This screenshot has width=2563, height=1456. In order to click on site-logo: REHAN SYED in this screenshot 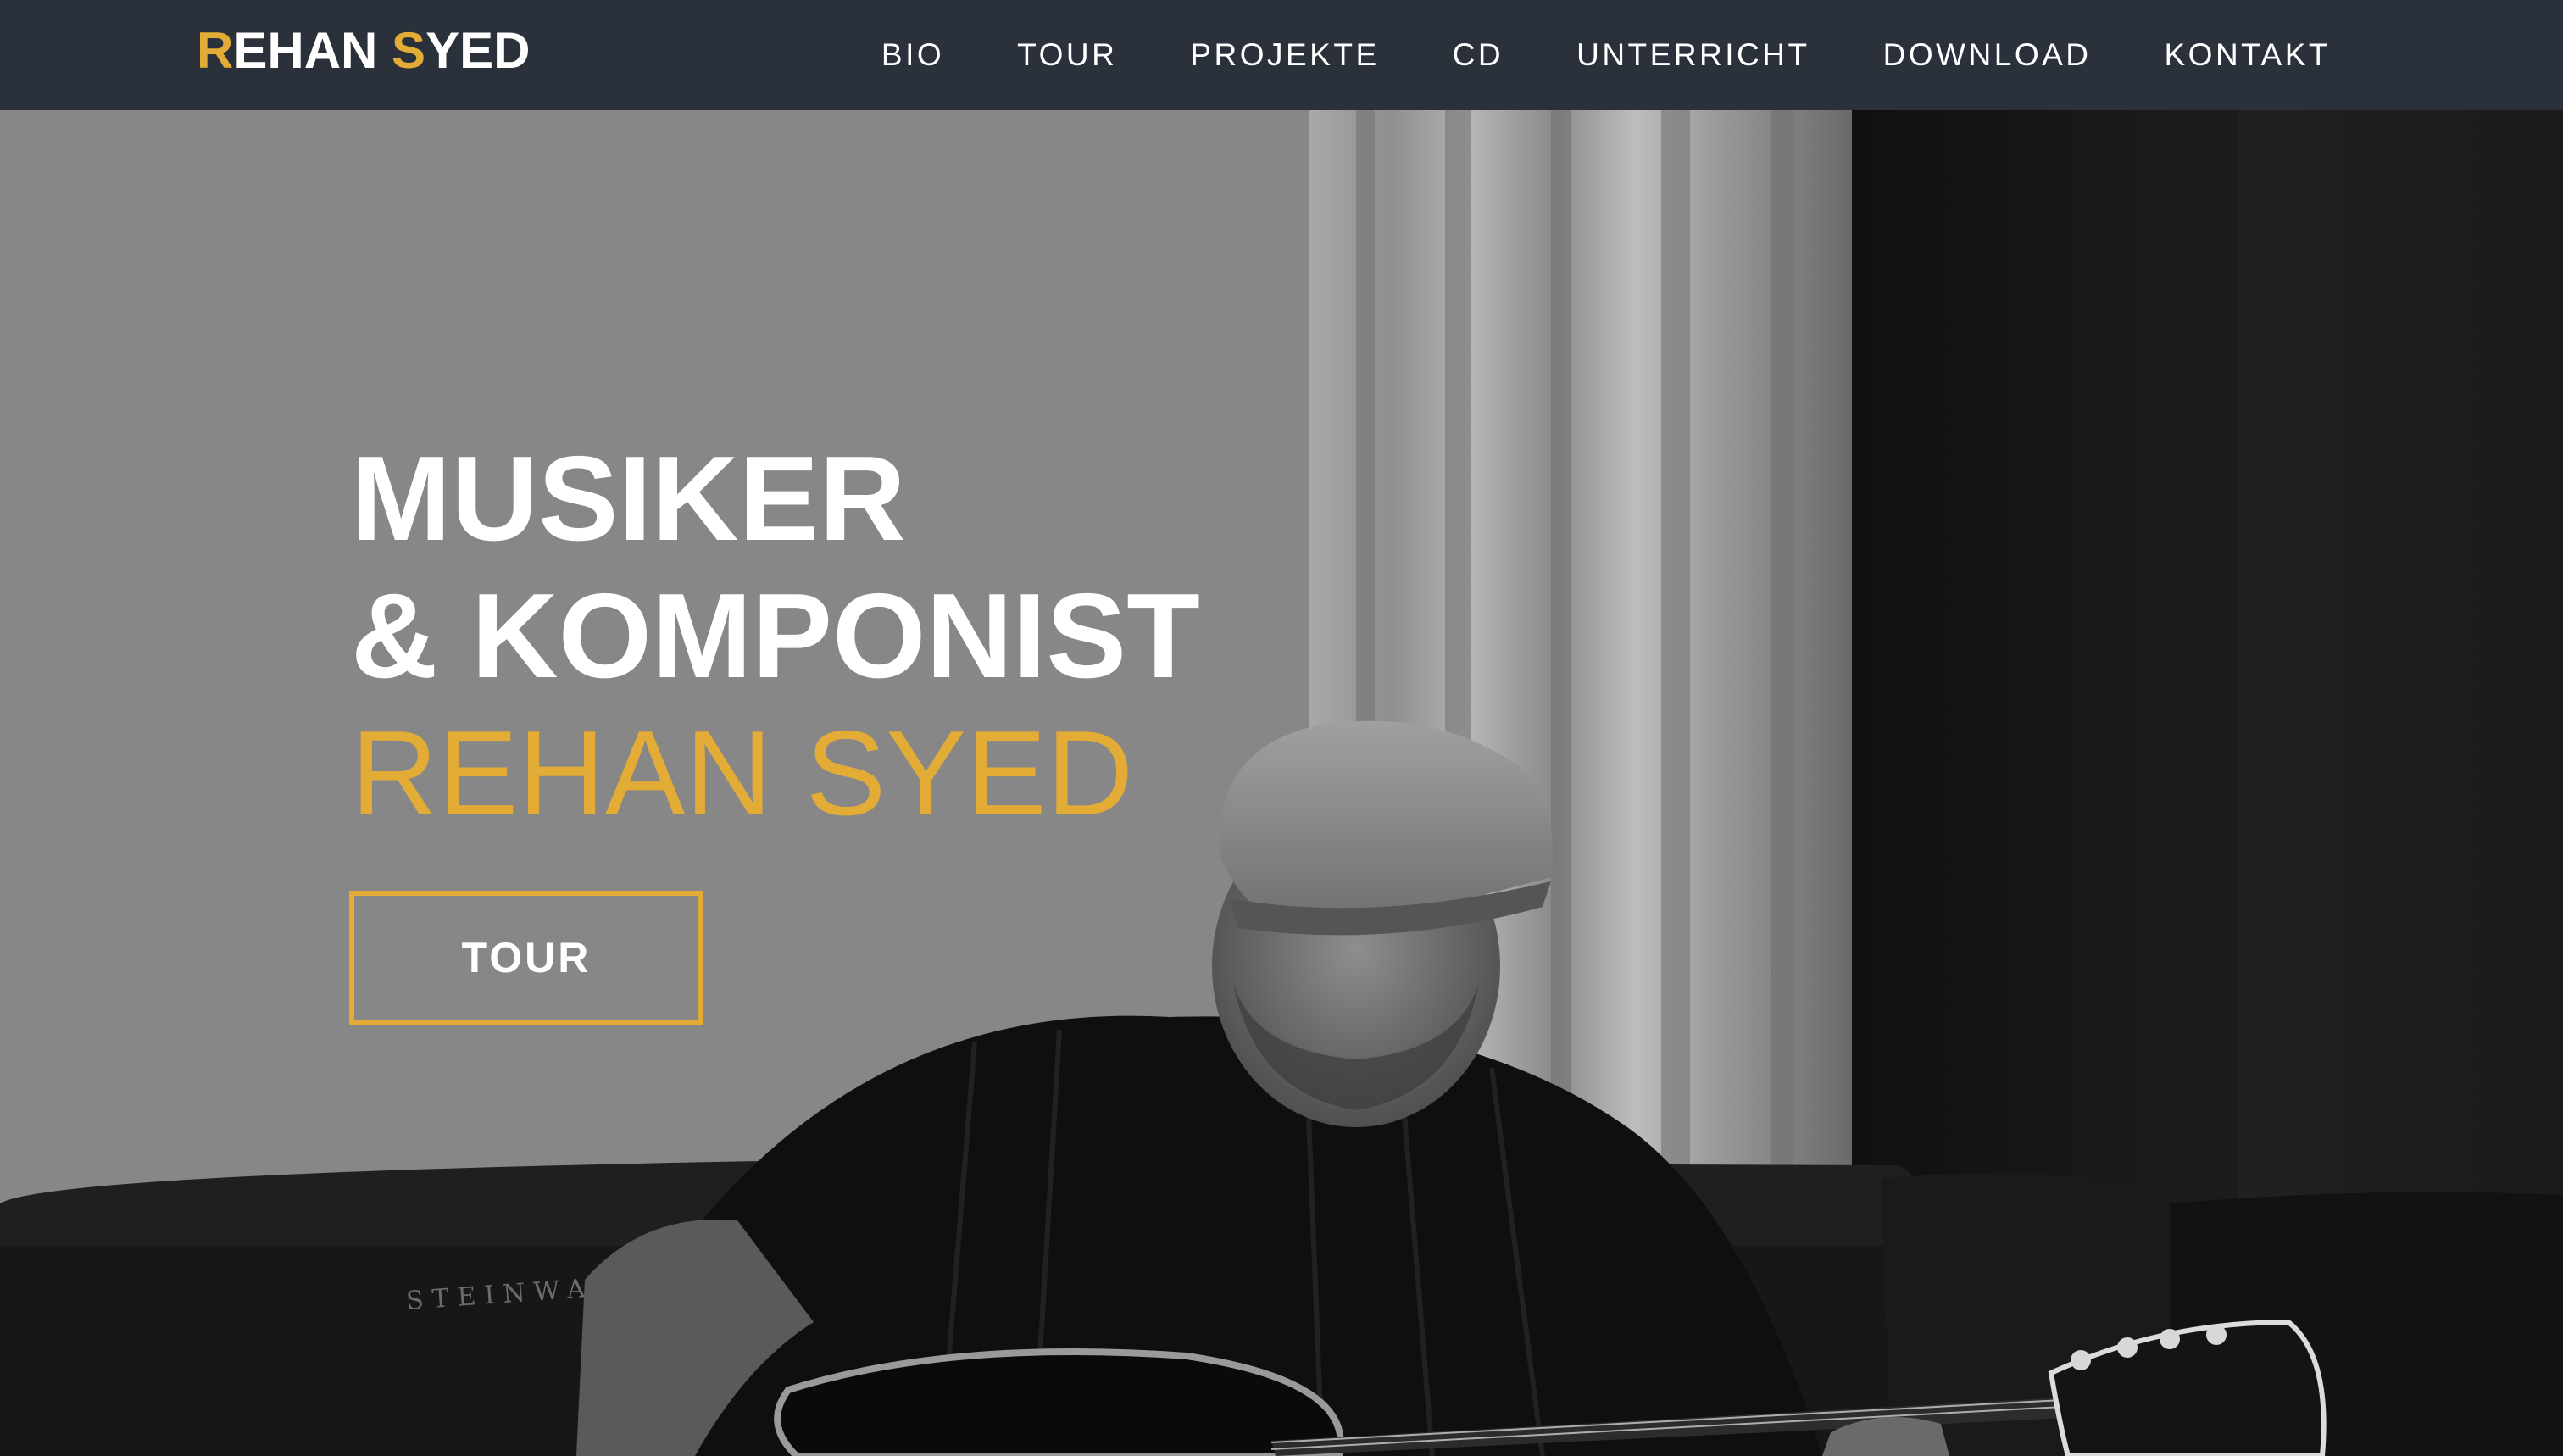, I will do `click(363, 51)`.